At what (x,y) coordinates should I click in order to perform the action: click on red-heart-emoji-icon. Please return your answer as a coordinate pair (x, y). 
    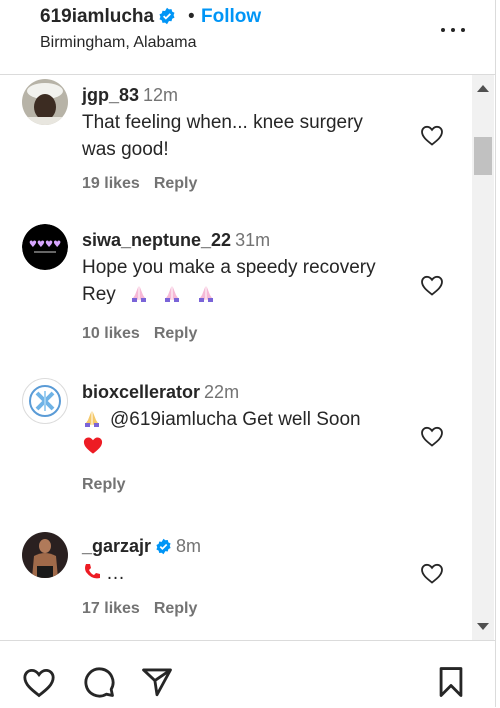
    Looking at the image, I should click on (93, 445).